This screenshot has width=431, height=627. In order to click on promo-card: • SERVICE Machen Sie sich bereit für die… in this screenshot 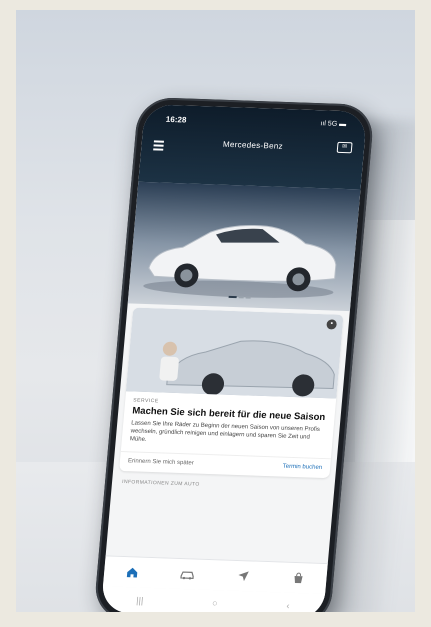, I will do `click(231, 393)`.